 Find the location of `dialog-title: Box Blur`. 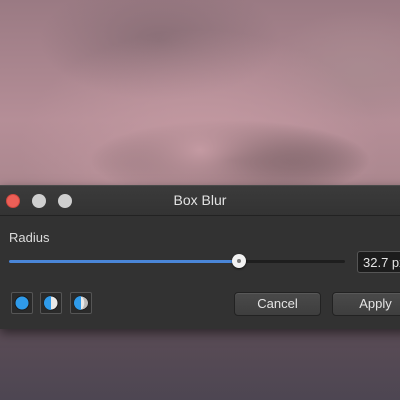

dialog-title: Box Blur is located at coordinates (200, 200).